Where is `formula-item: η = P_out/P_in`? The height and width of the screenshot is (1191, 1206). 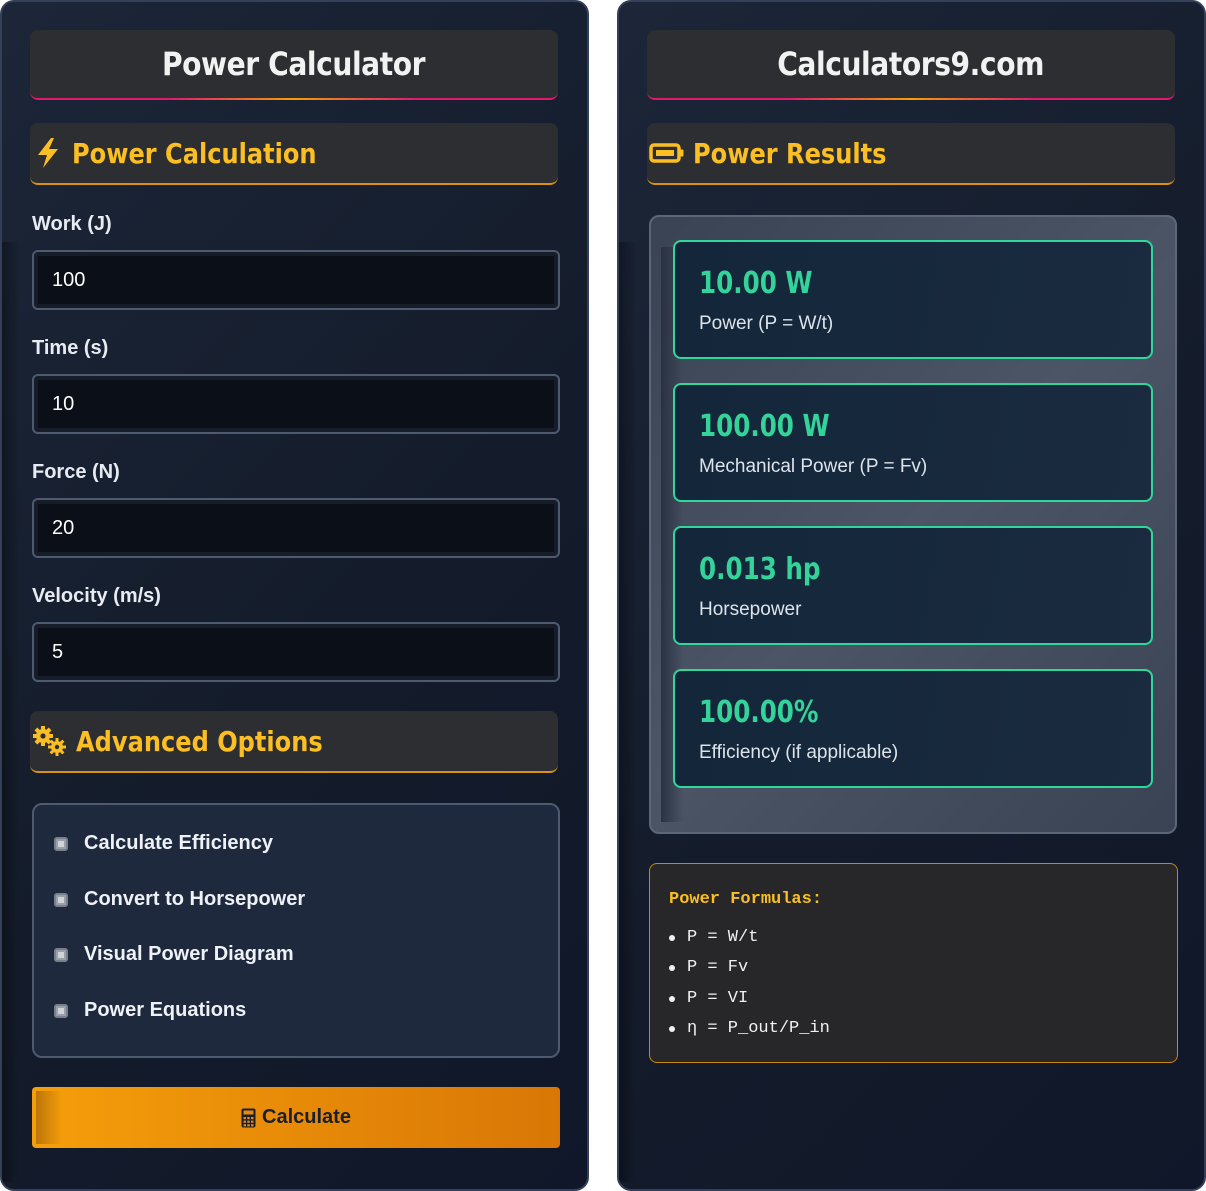
formula-item: η = P_out/P_in is located at coordinates (749, 1028).